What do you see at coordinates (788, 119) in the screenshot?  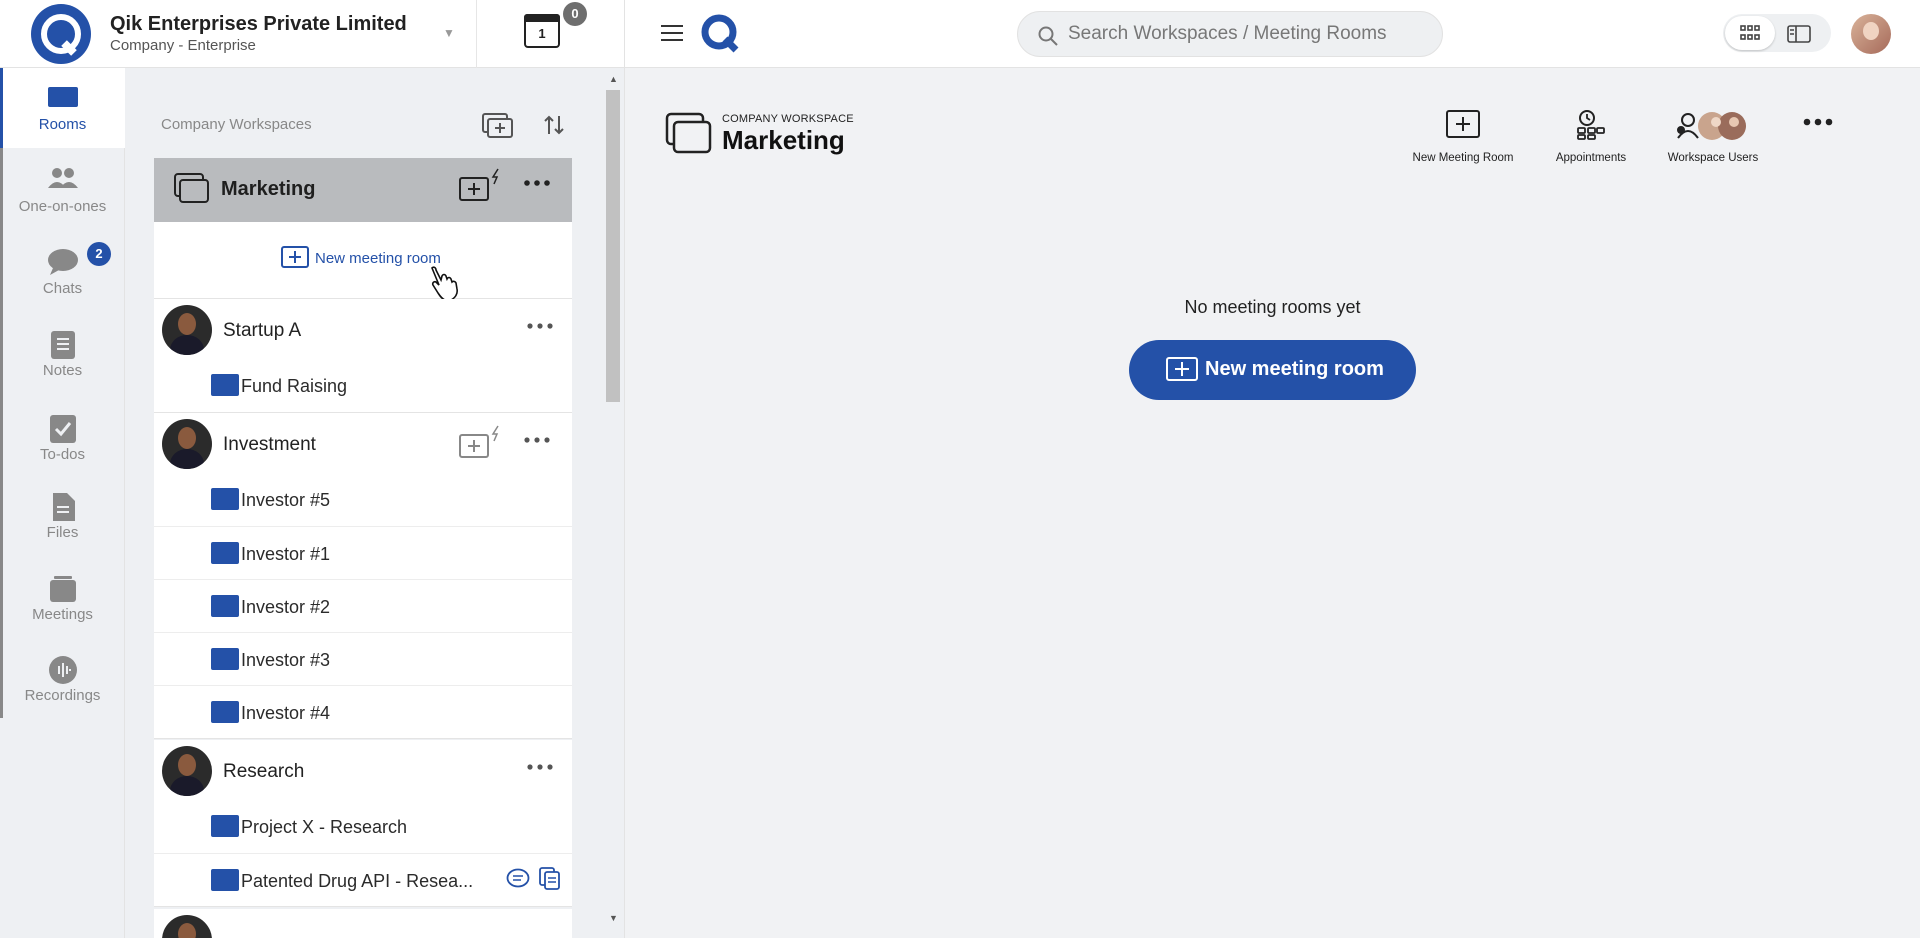 I see `workspace-kicker: COMPANY WORKSPACE` at bounding box center [788, 119].